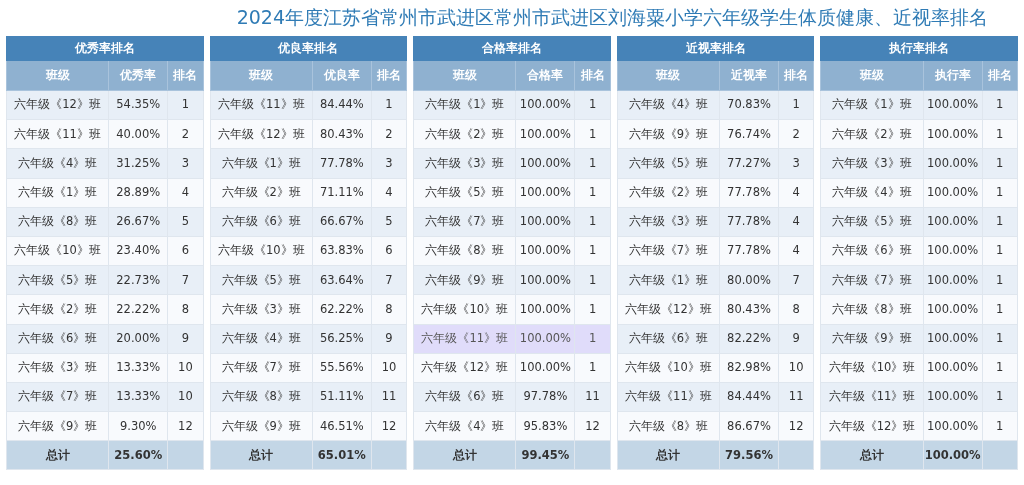 The width and height of the screenshot is (1024, 485). What do you see at coordinates (545, 426) in the screenshot?
I see `table-cell: 95.83%` at bounding box center [545, 426].